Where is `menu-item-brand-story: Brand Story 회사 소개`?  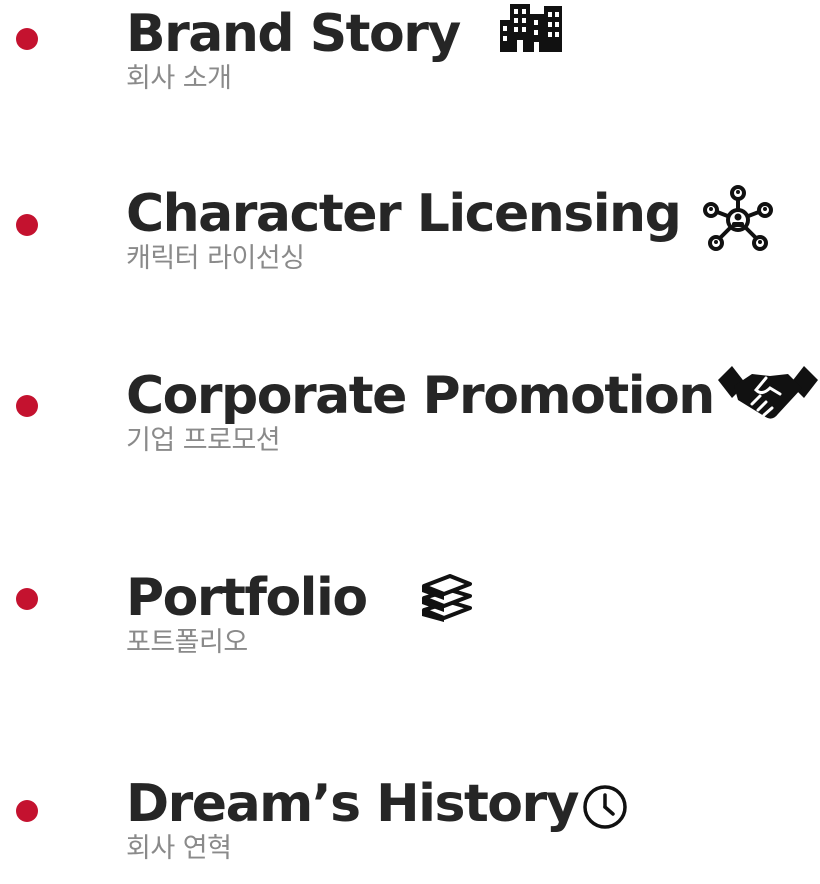
menu-item-brand-story: Brand Story 회사 소개 is located at coordinates (410, 59).